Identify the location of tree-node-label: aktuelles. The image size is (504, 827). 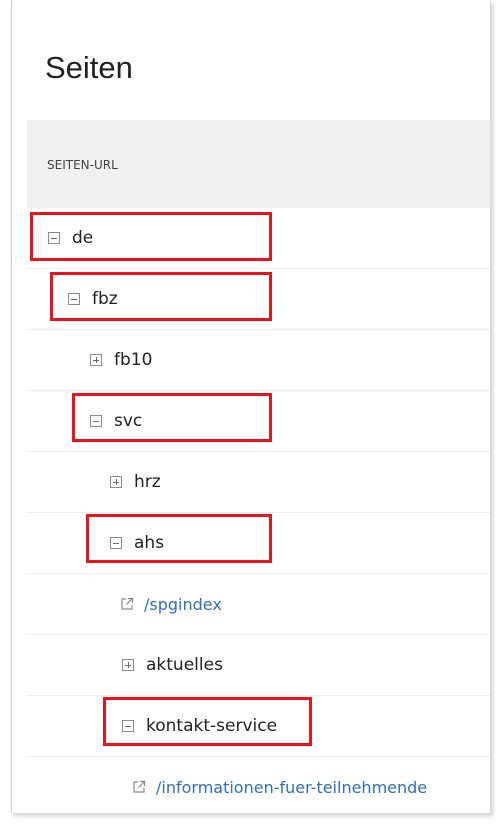
(184, 665).